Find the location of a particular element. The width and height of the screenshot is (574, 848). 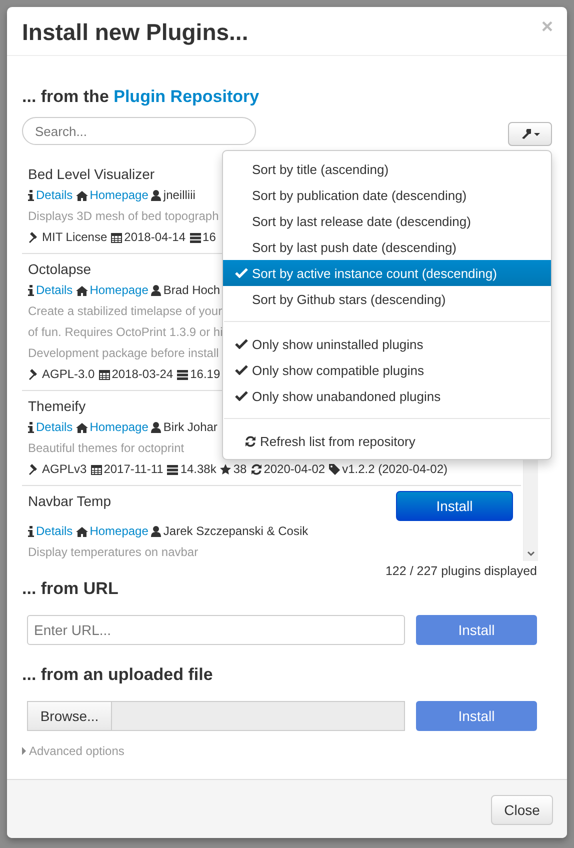

repository-link: Plugin Repository is located at coordinates (187, 96).